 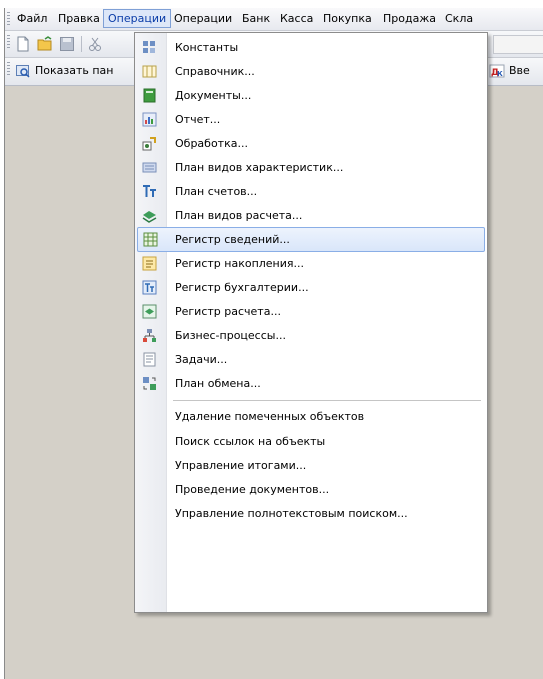 I want to click on show-panel-label: Показать пан, so click(x=74, y=70).